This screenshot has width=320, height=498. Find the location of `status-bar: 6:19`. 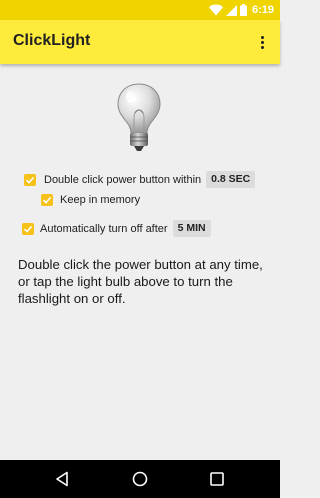

status-bar: 6:19 is located at coordinates (140, 10).